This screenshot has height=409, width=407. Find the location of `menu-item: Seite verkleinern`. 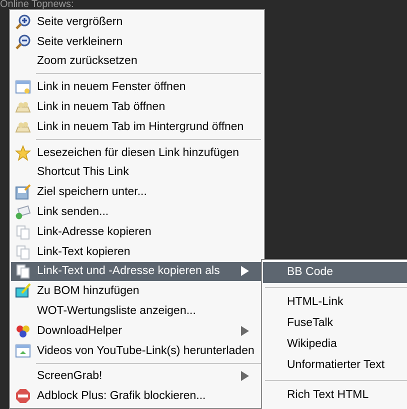

menu-item: Seite verkleinern is located at coordinates (137, 42).